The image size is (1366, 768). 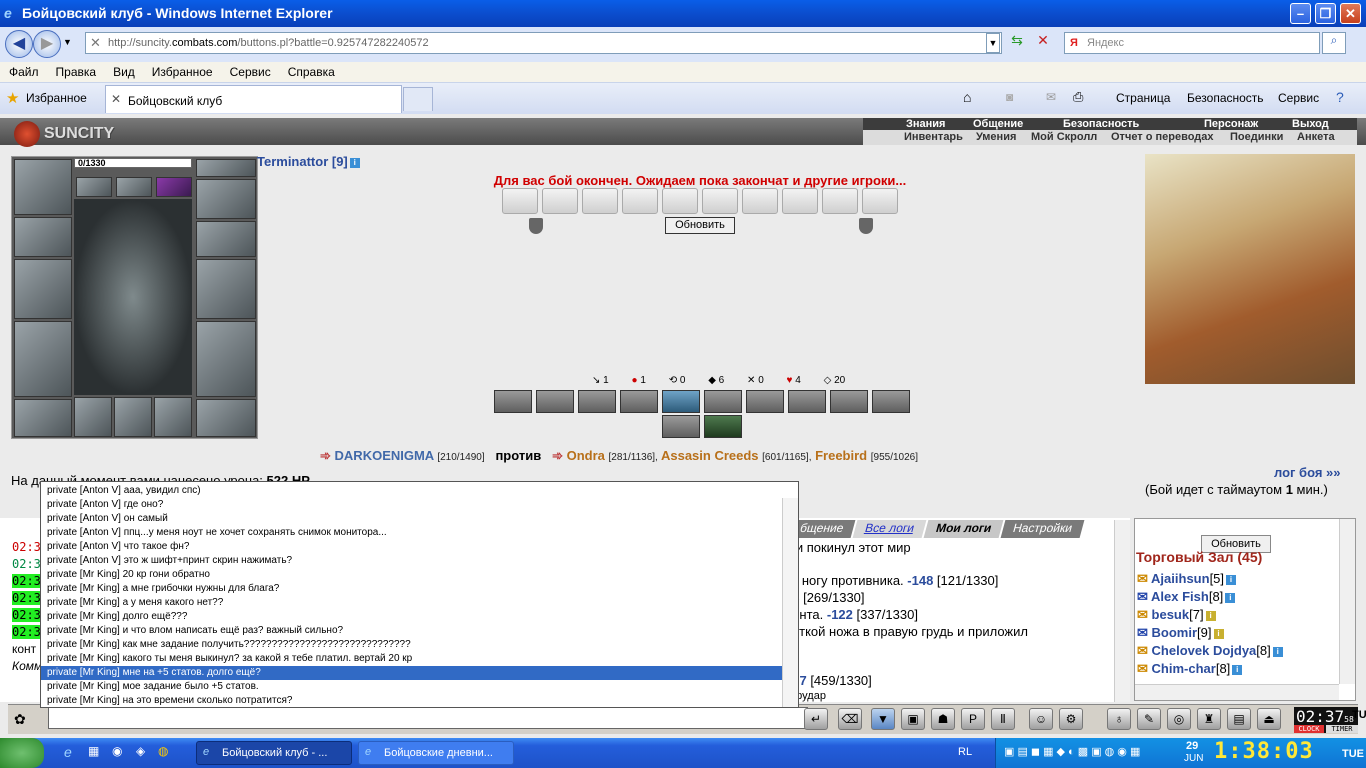 What do you see at coordinates (1225, 98) in the screenshot?
I see `menu-safety: Безопасность` at bounding box center [1225, 98].